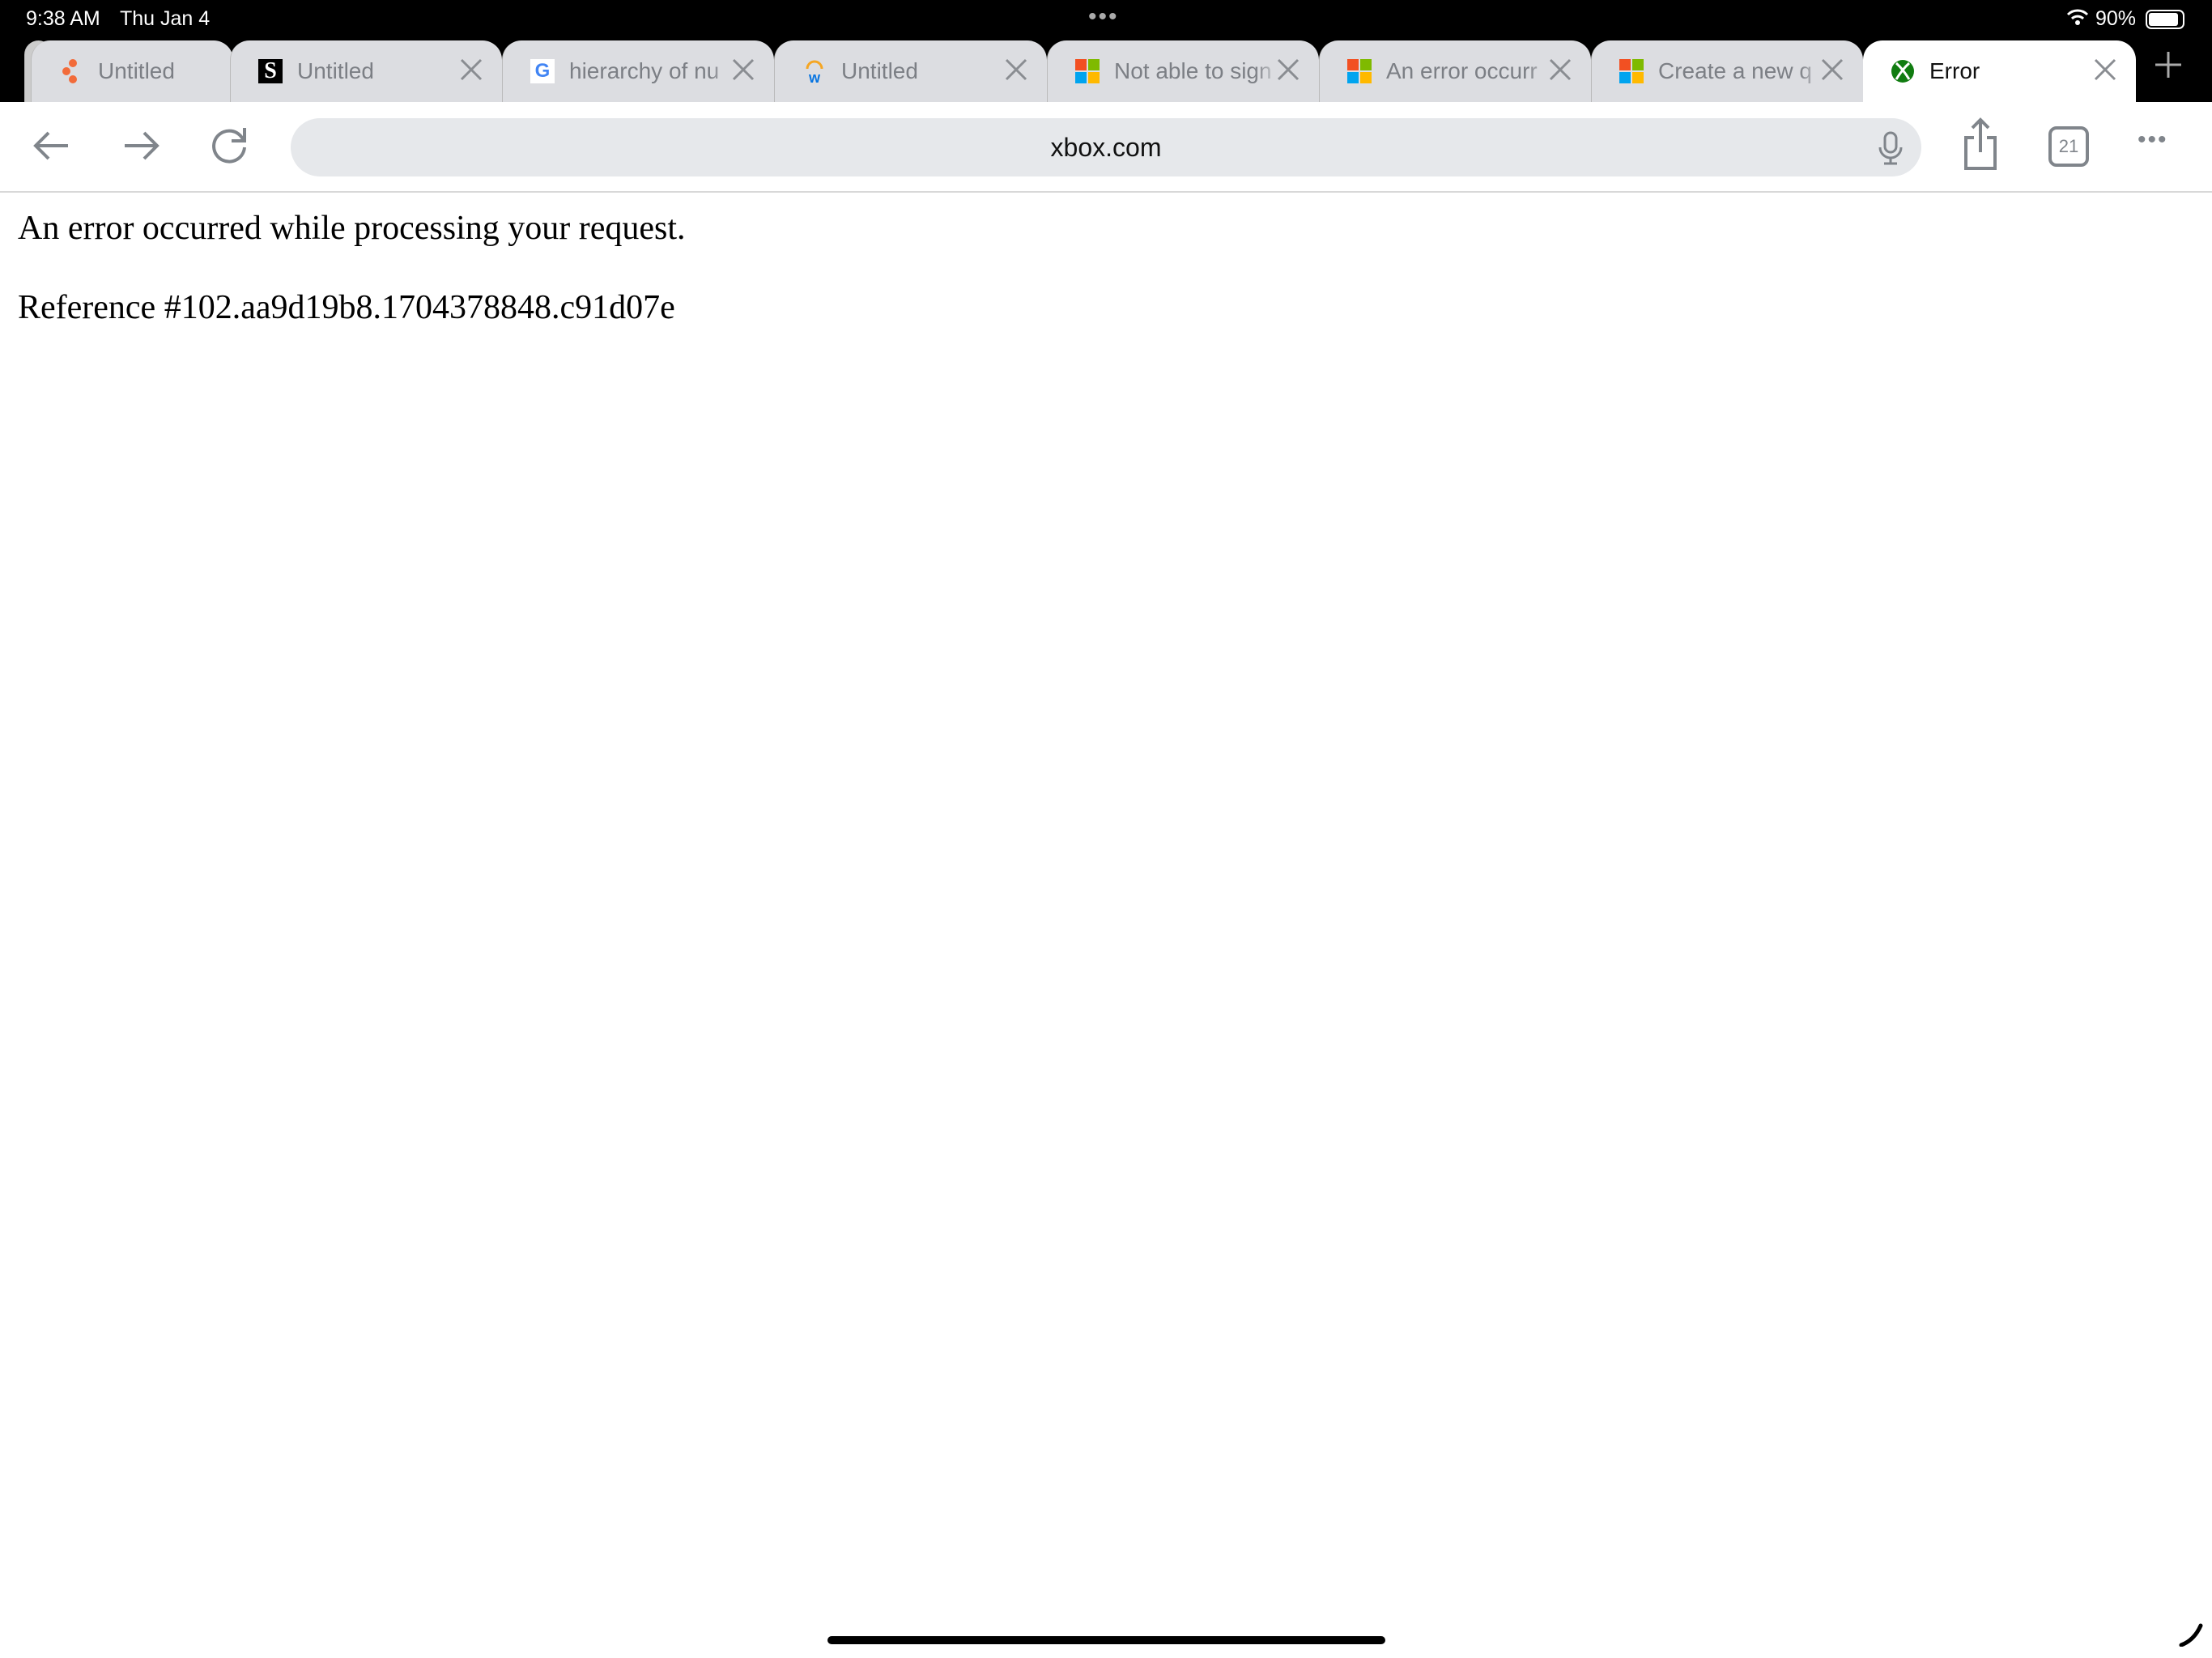 Image resolution: width=2212 pixels, height=1658 pixels. I want to click on tab-count-button: 21, so click(2068, 146).